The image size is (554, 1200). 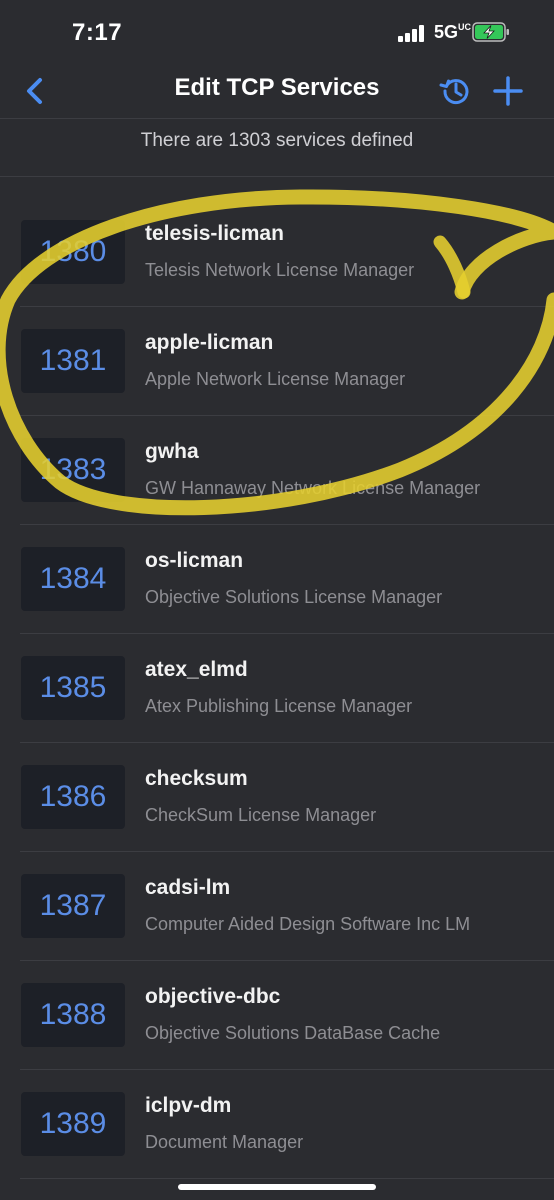 What do you see at coordinates (73, 579) in the screenshot?
I see `port-badge: 1384` at bounding box center [73, 579].